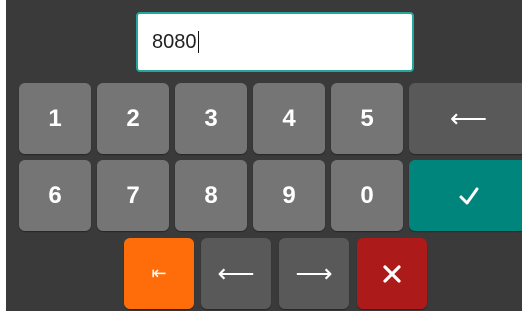  I want to click on key-label: 7, so click(133, 195).